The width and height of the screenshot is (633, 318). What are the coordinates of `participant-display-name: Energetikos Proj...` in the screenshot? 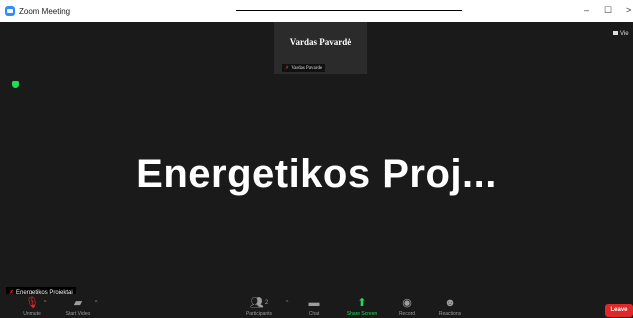 It's located at (316, 174).